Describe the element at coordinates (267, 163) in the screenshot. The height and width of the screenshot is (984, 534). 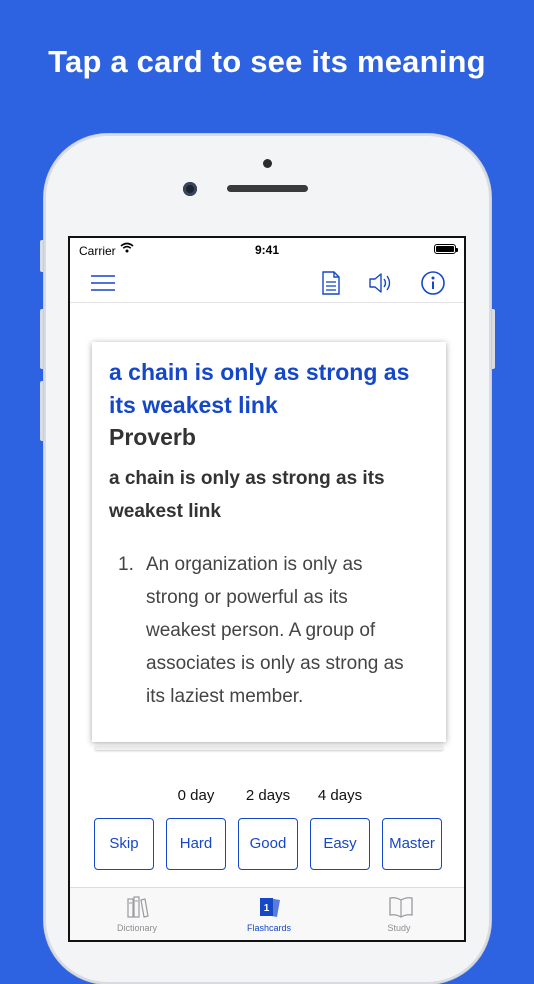
I see `proximity-sensor` at that location.